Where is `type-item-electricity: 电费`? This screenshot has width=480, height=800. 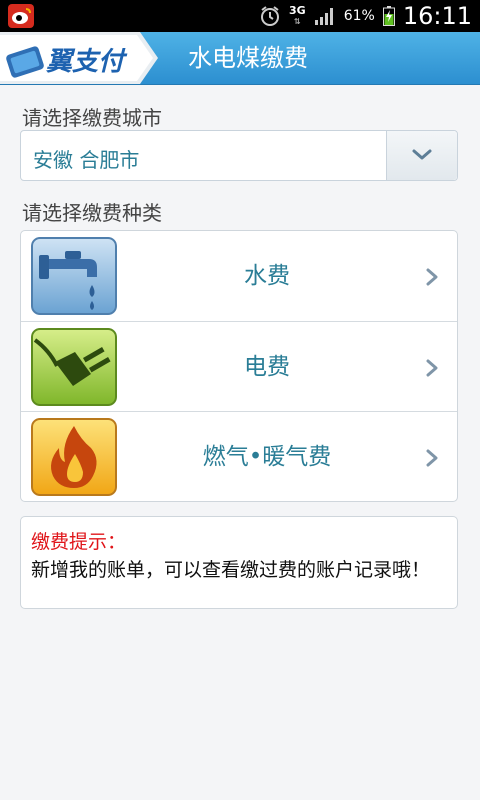 type-item-electricity: 电费 is located at coordinates (239, 366).